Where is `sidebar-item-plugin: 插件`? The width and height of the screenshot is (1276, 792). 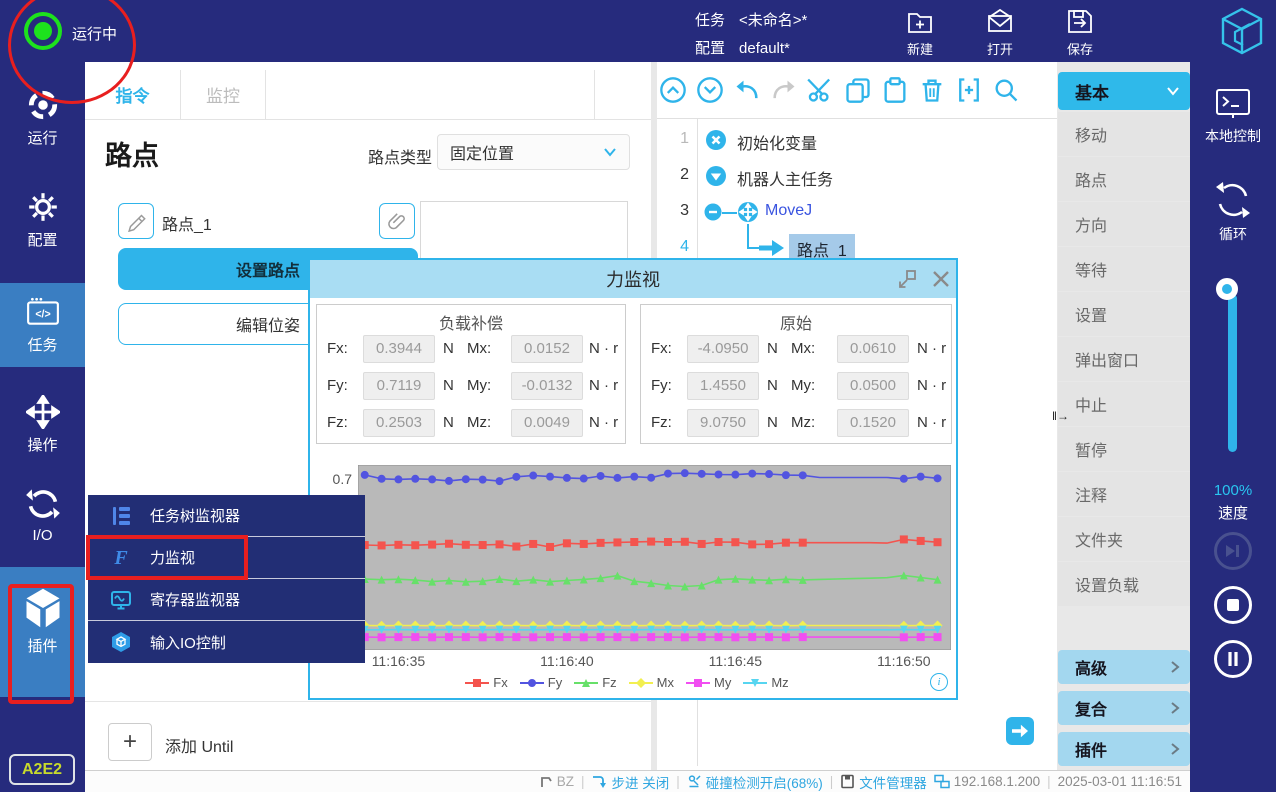
sidebar-item-plugin: 插件 is located at coordinates (42, 621).